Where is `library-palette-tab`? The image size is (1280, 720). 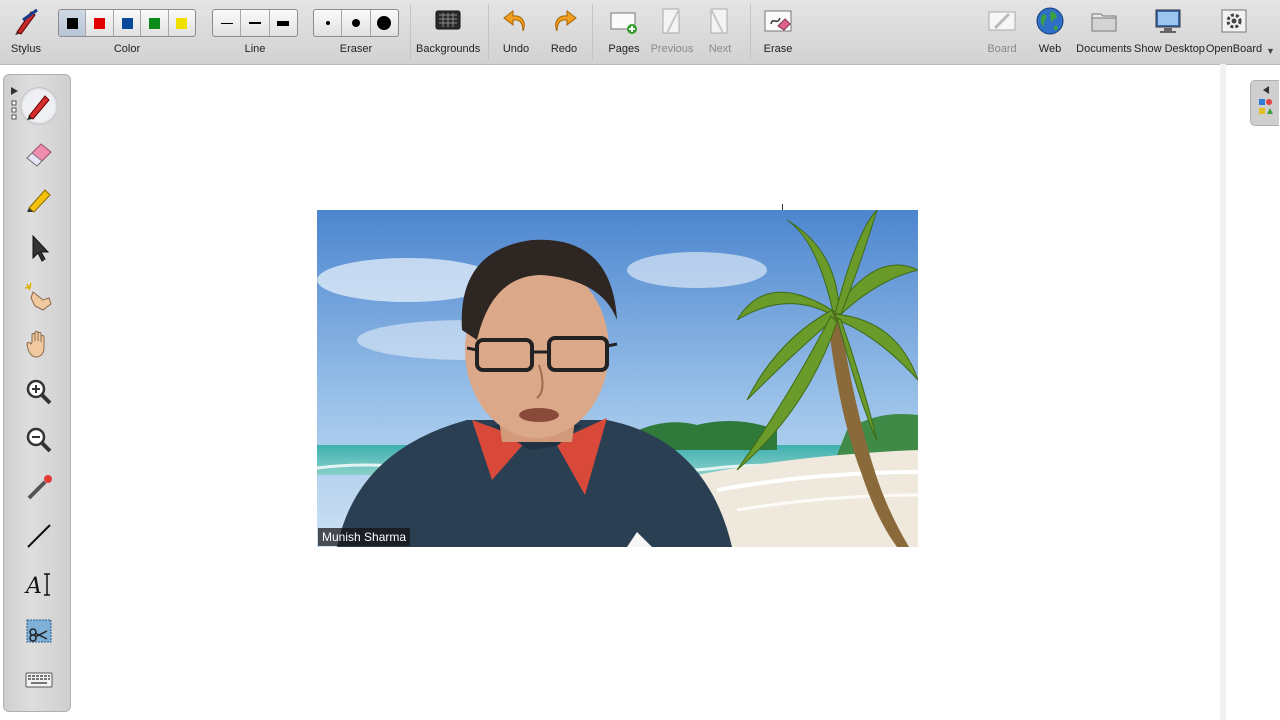 library-palette-tab is located at coordinates (1264, 103).